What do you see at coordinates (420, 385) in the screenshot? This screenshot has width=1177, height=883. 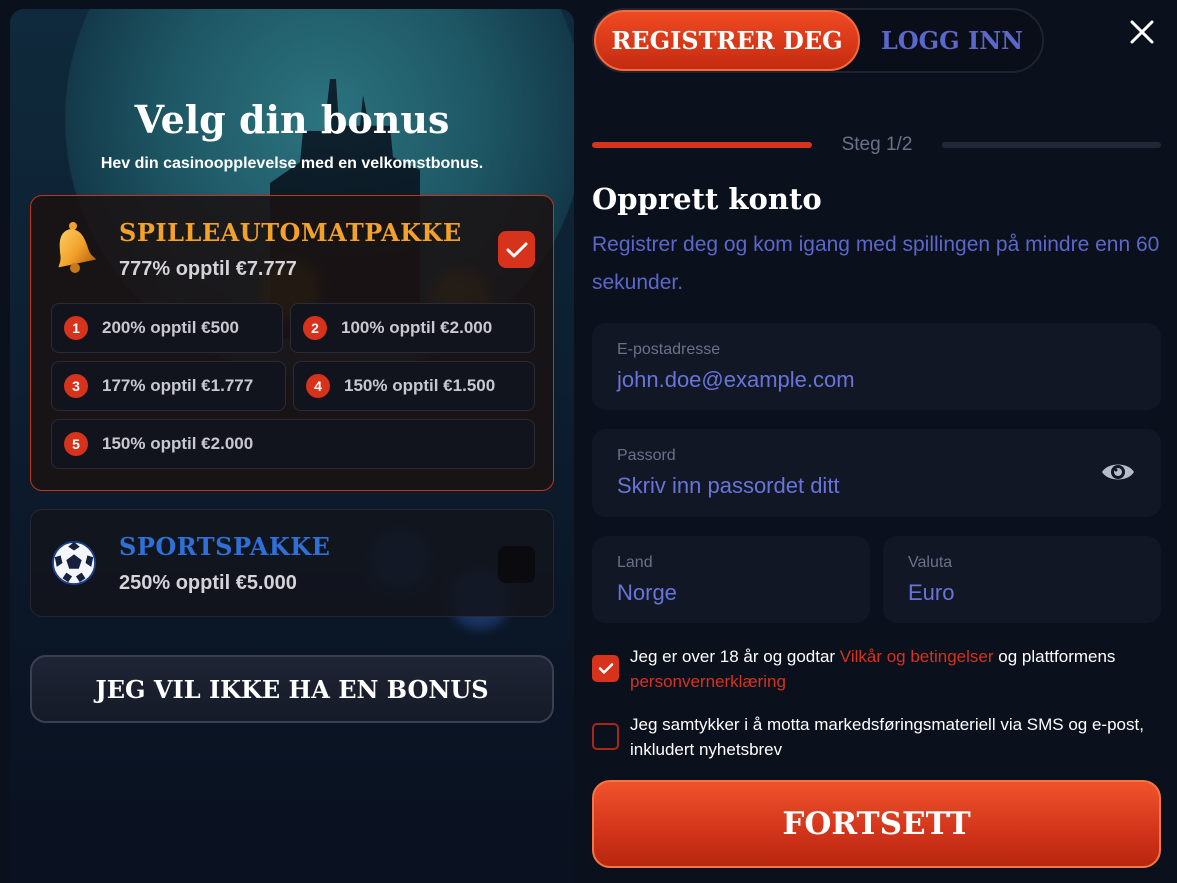 I see `option-text: 150% opptil €1.500` at bounding box center [420, 385].